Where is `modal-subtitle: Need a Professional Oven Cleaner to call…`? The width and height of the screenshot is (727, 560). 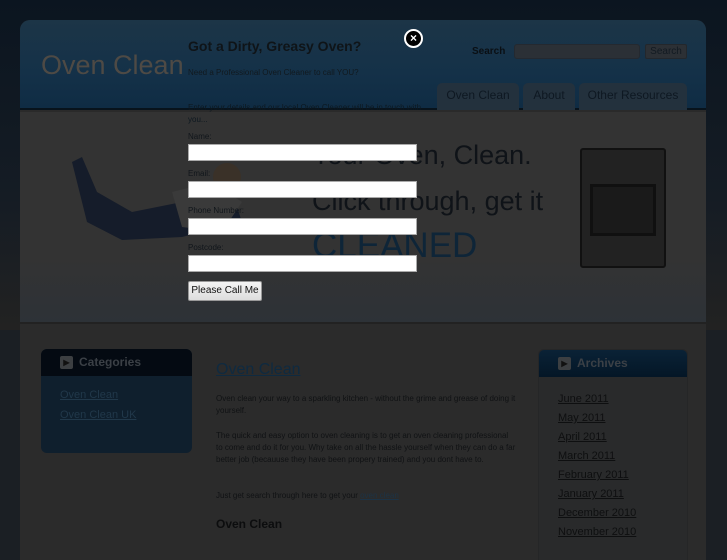
modal-subtitle: Need a Professional Oven Cleaner to call… is located at coordinates (273, 72).